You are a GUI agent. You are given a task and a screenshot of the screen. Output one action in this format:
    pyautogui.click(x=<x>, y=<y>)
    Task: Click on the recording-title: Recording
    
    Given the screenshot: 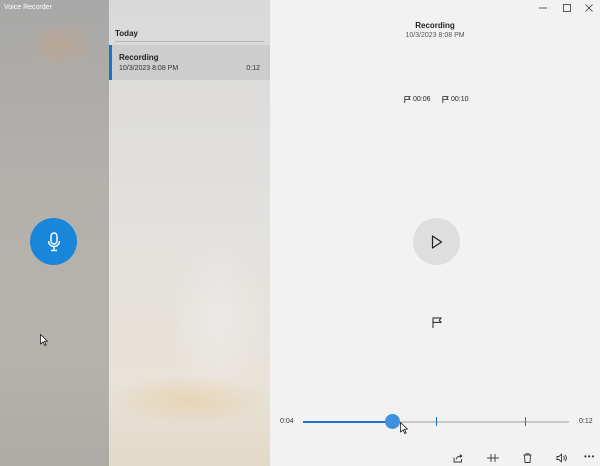 What is the action you would take?
    pyautogui.click(x=435, y=25)
    